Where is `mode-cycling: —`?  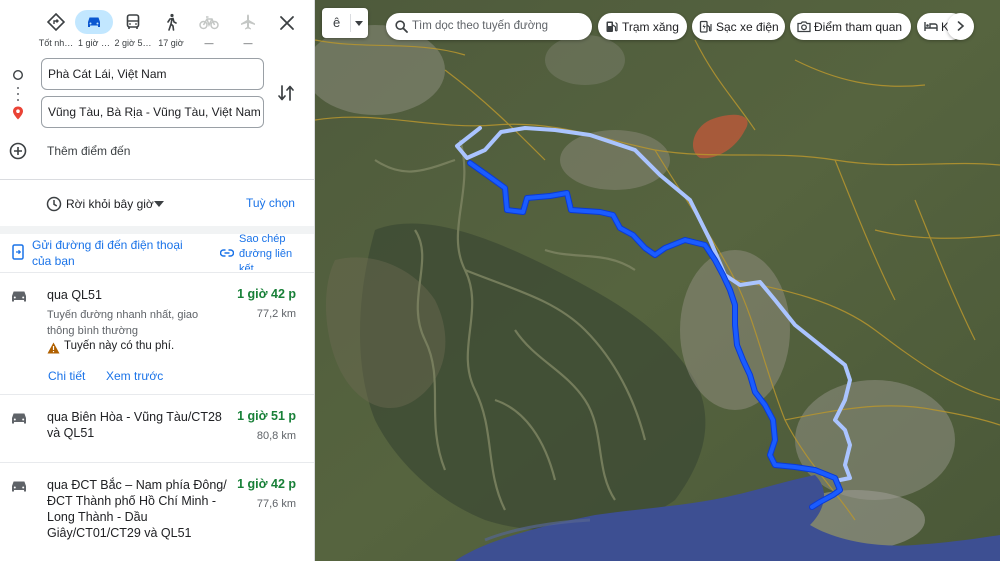
mode-cycling: — is located at coordinates (209, 31).